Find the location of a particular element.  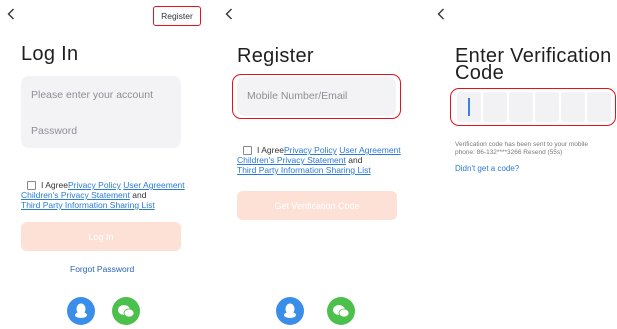

mobile-input-card: Mobile Number/Email is located at coordinates (316, 96).